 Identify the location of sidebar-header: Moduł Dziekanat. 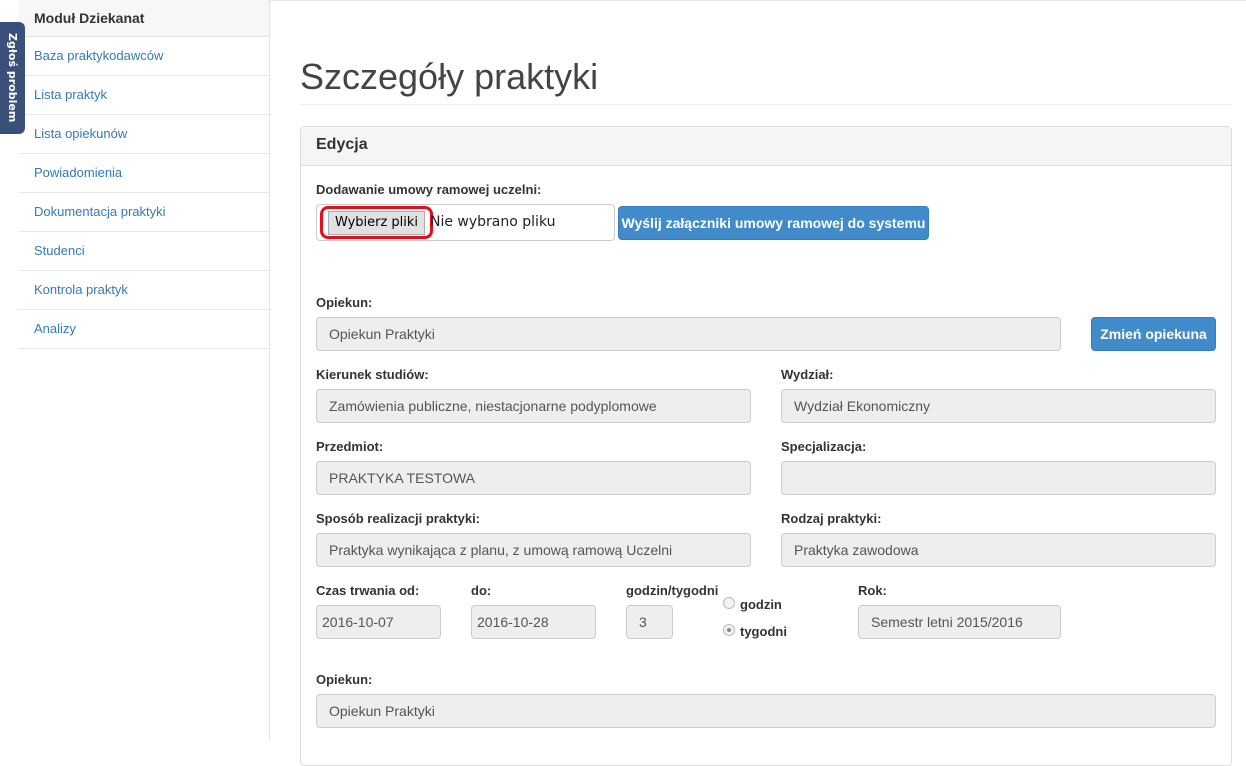
(144, 18).